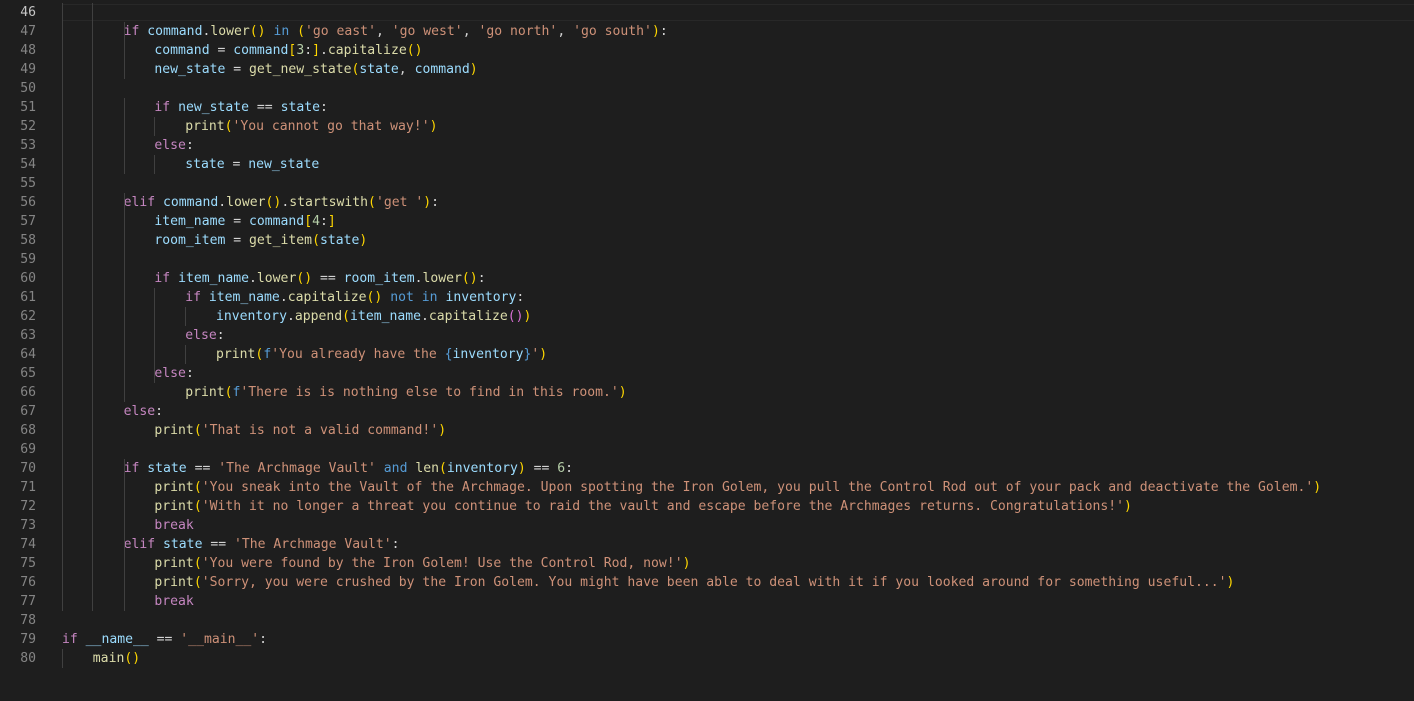 The width and height of the screenshot is (1414, 701). I want to click on line-number: 63, so click(28, 335).